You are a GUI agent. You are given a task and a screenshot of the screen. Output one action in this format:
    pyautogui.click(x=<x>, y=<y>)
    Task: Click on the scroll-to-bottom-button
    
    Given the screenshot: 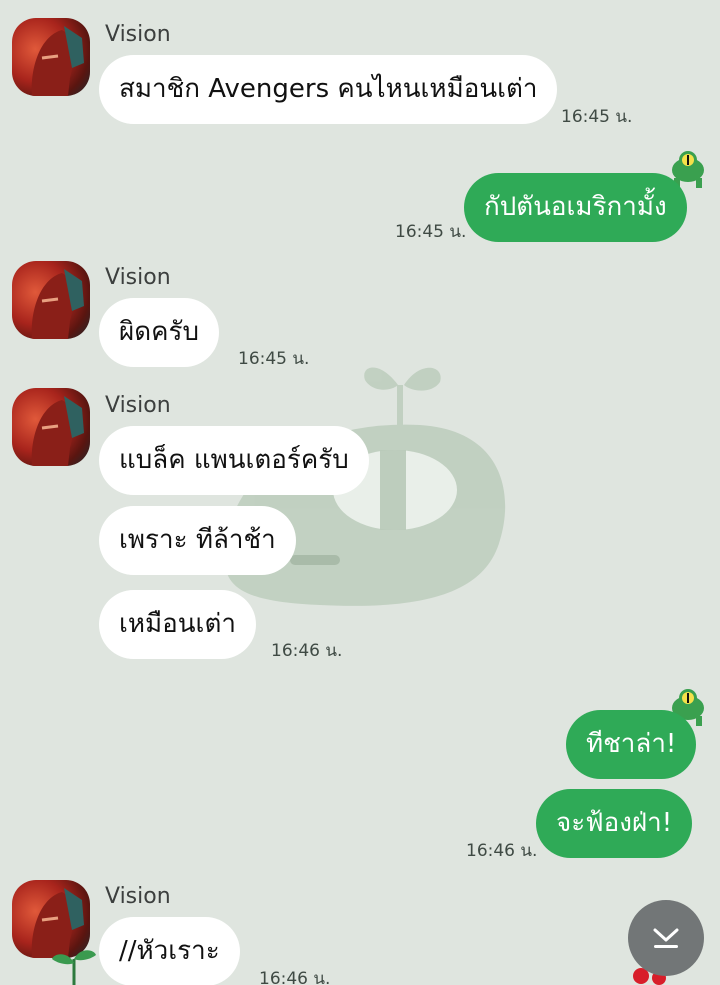 What is the action you would take?
    pyautogui.click(x=666, y=938)
    